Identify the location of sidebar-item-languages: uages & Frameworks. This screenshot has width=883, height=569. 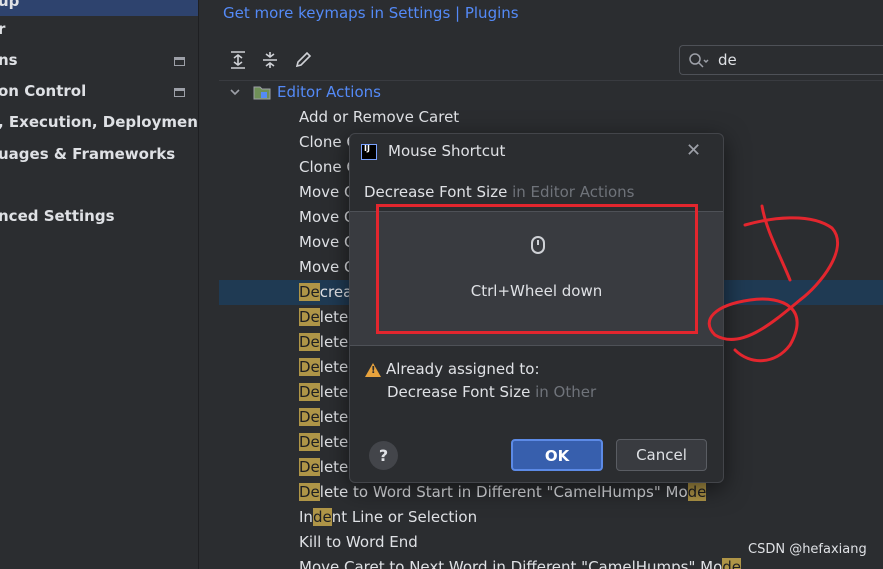
(87, 154).